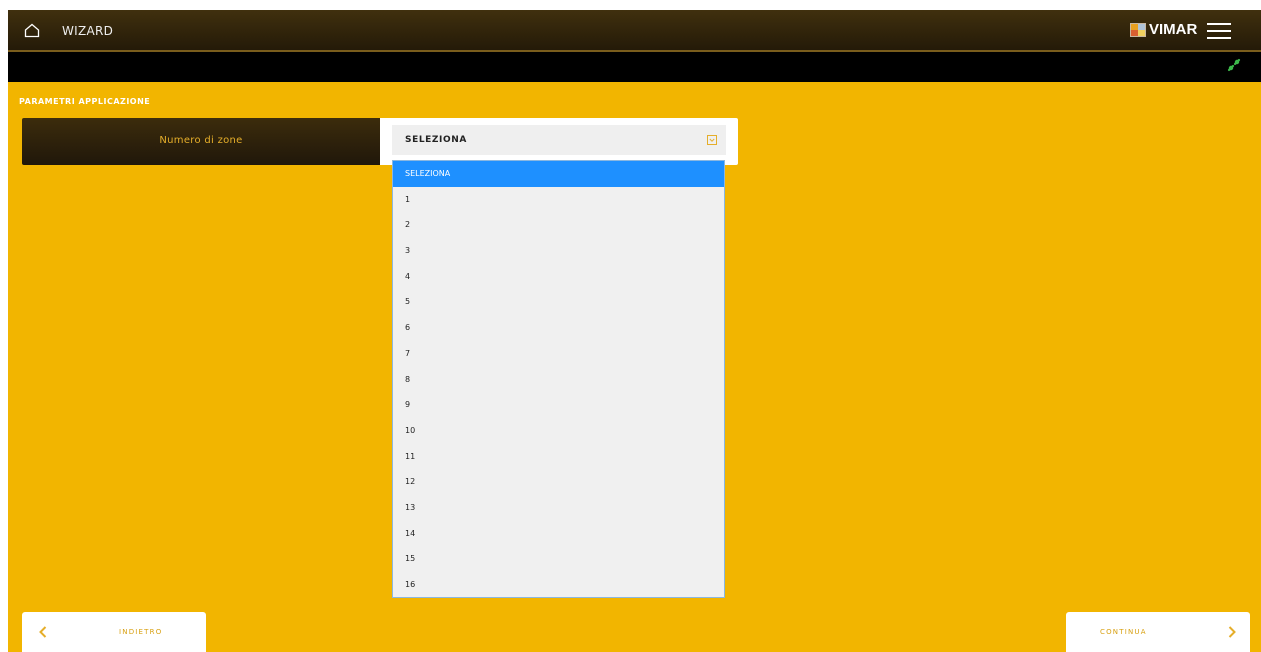 This screenshot has height=652, width=1261. I want to click on continue-button: CONTINUA, so click(1158, 632).